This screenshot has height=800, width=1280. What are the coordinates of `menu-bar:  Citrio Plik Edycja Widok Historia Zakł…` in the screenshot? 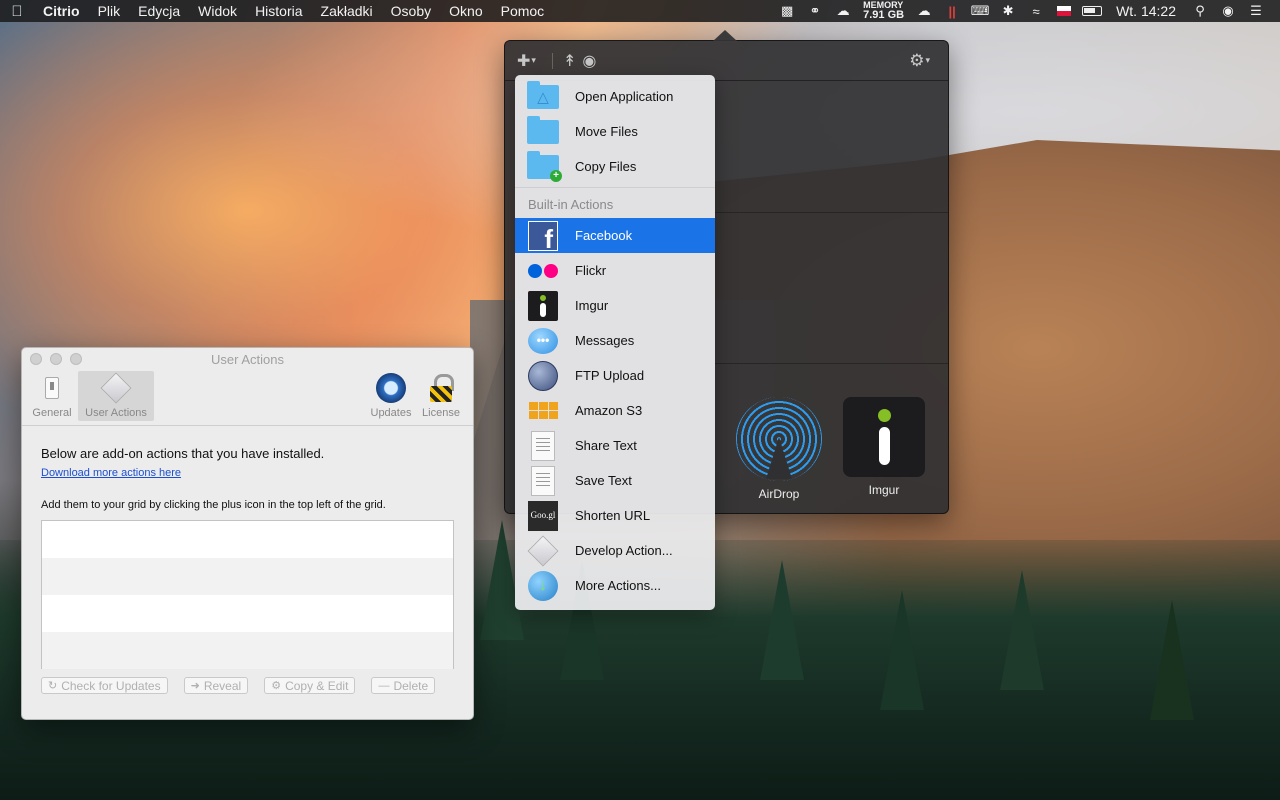 It's located at (640, 11).